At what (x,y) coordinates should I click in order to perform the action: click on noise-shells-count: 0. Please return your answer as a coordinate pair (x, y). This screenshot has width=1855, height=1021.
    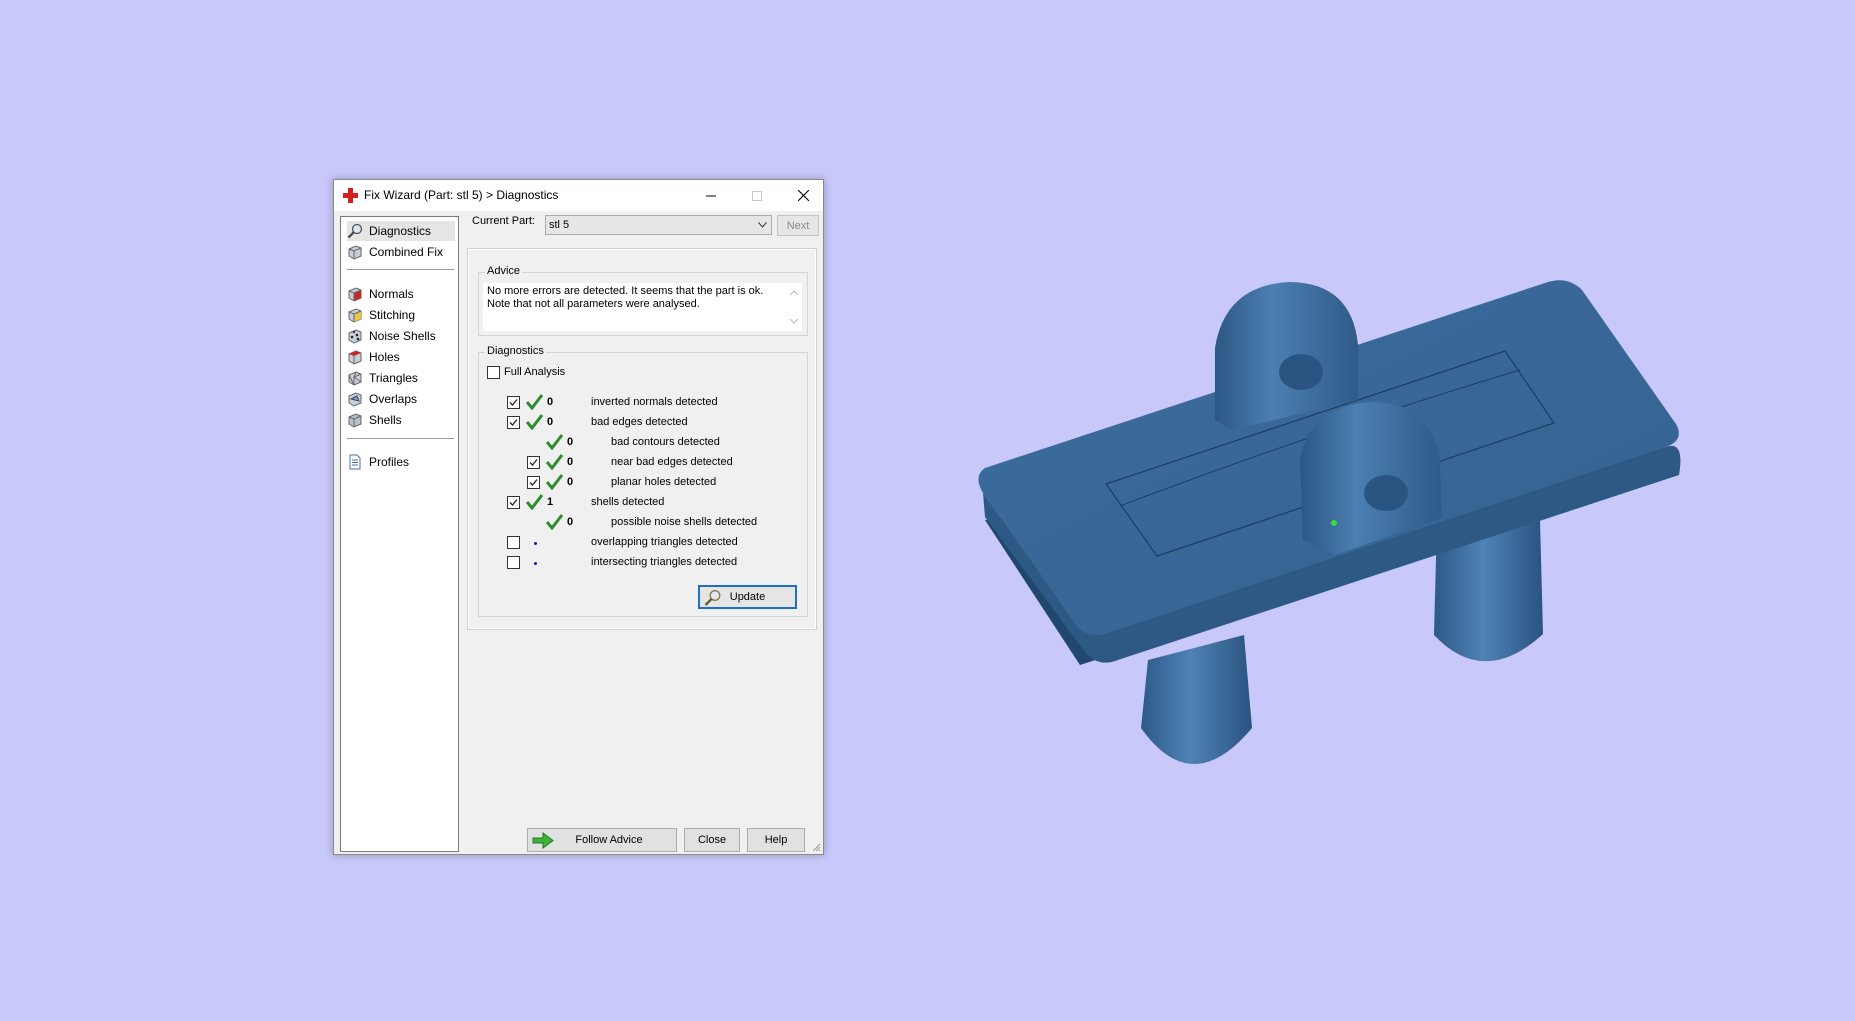
    Looking at the image, I should click on (570, 522).